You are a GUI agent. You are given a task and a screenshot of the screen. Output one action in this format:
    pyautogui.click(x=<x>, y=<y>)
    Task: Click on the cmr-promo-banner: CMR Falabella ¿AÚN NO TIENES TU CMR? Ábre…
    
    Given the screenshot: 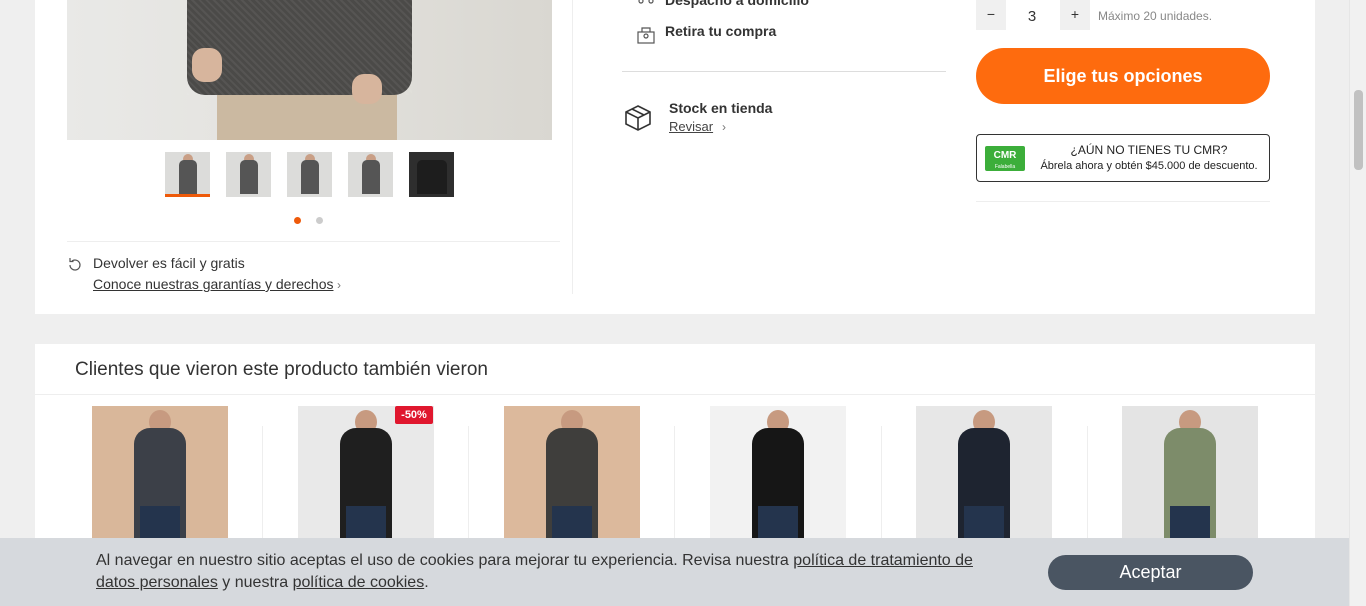 What is the action you would take?
    pyautogui.click(x=1123, y=158)
    